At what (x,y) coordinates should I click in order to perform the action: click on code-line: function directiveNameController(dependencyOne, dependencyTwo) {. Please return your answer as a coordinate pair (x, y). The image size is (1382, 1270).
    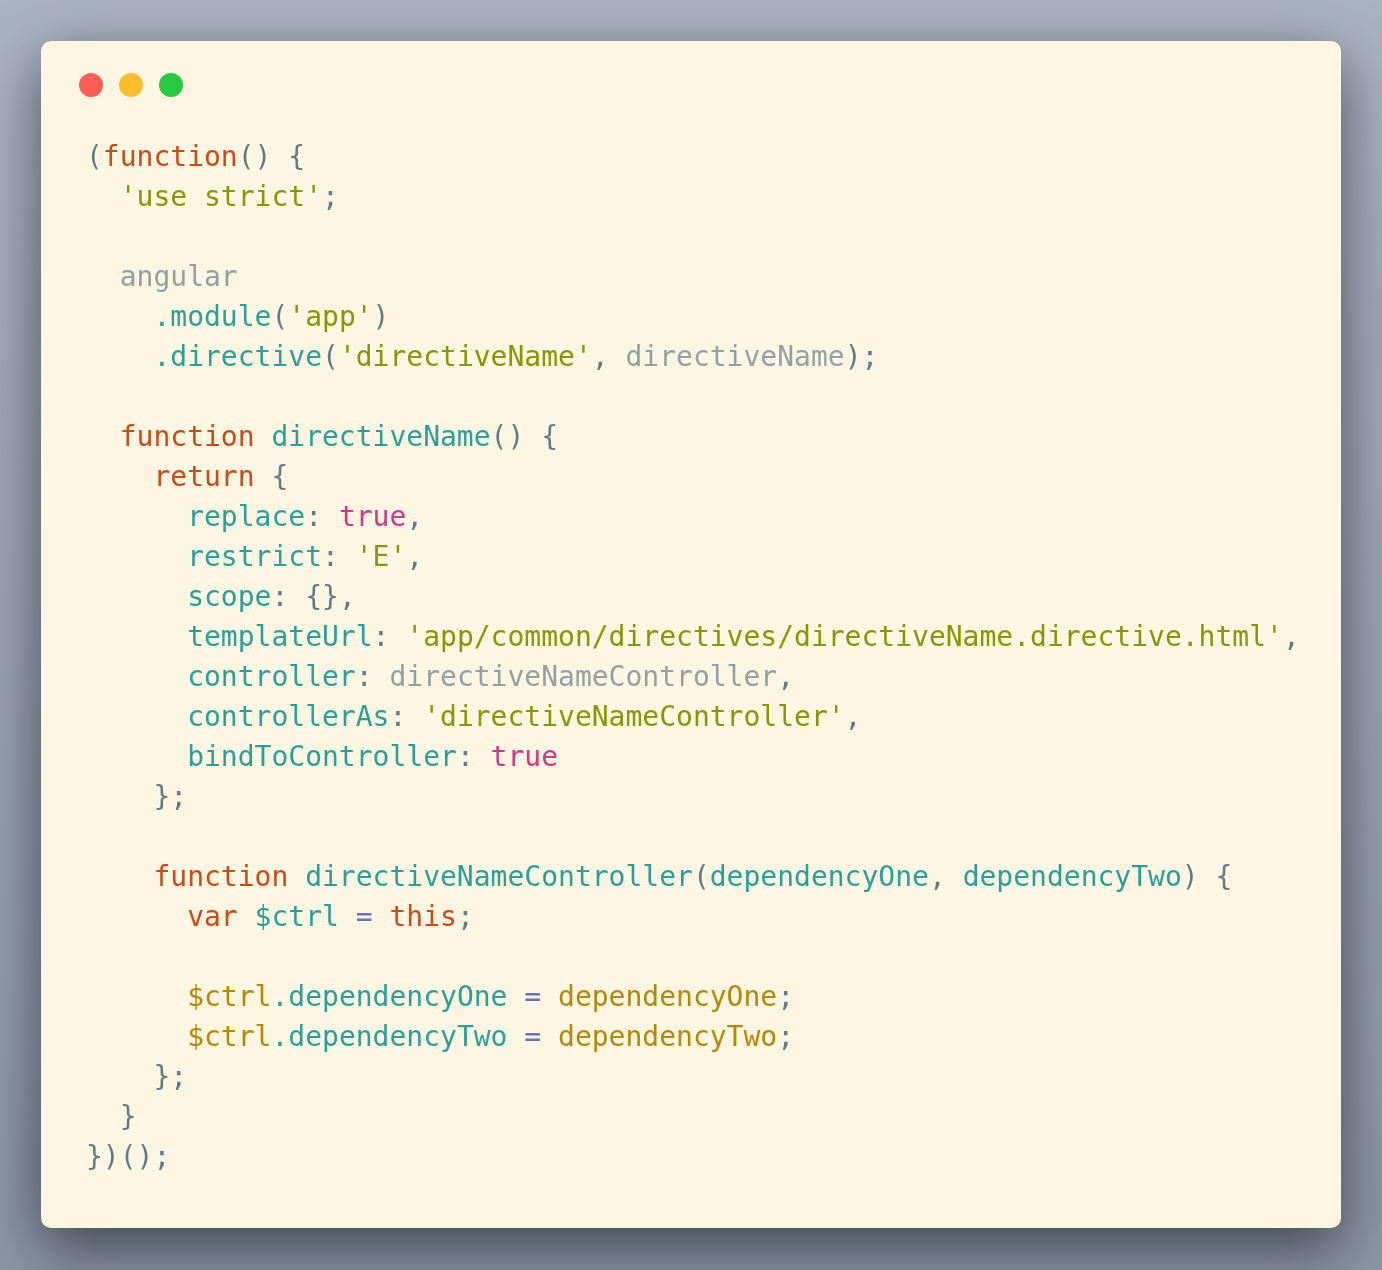
    Looking at the image, I should click on (693, 876).